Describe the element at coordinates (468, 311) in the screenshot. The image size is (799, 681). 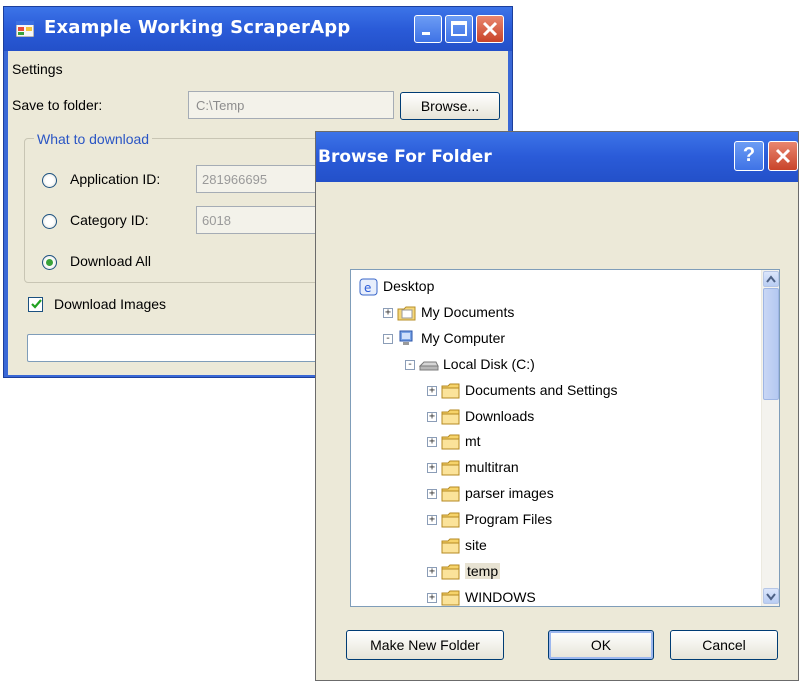
I see `tree-item-label: My Documents` at that location.